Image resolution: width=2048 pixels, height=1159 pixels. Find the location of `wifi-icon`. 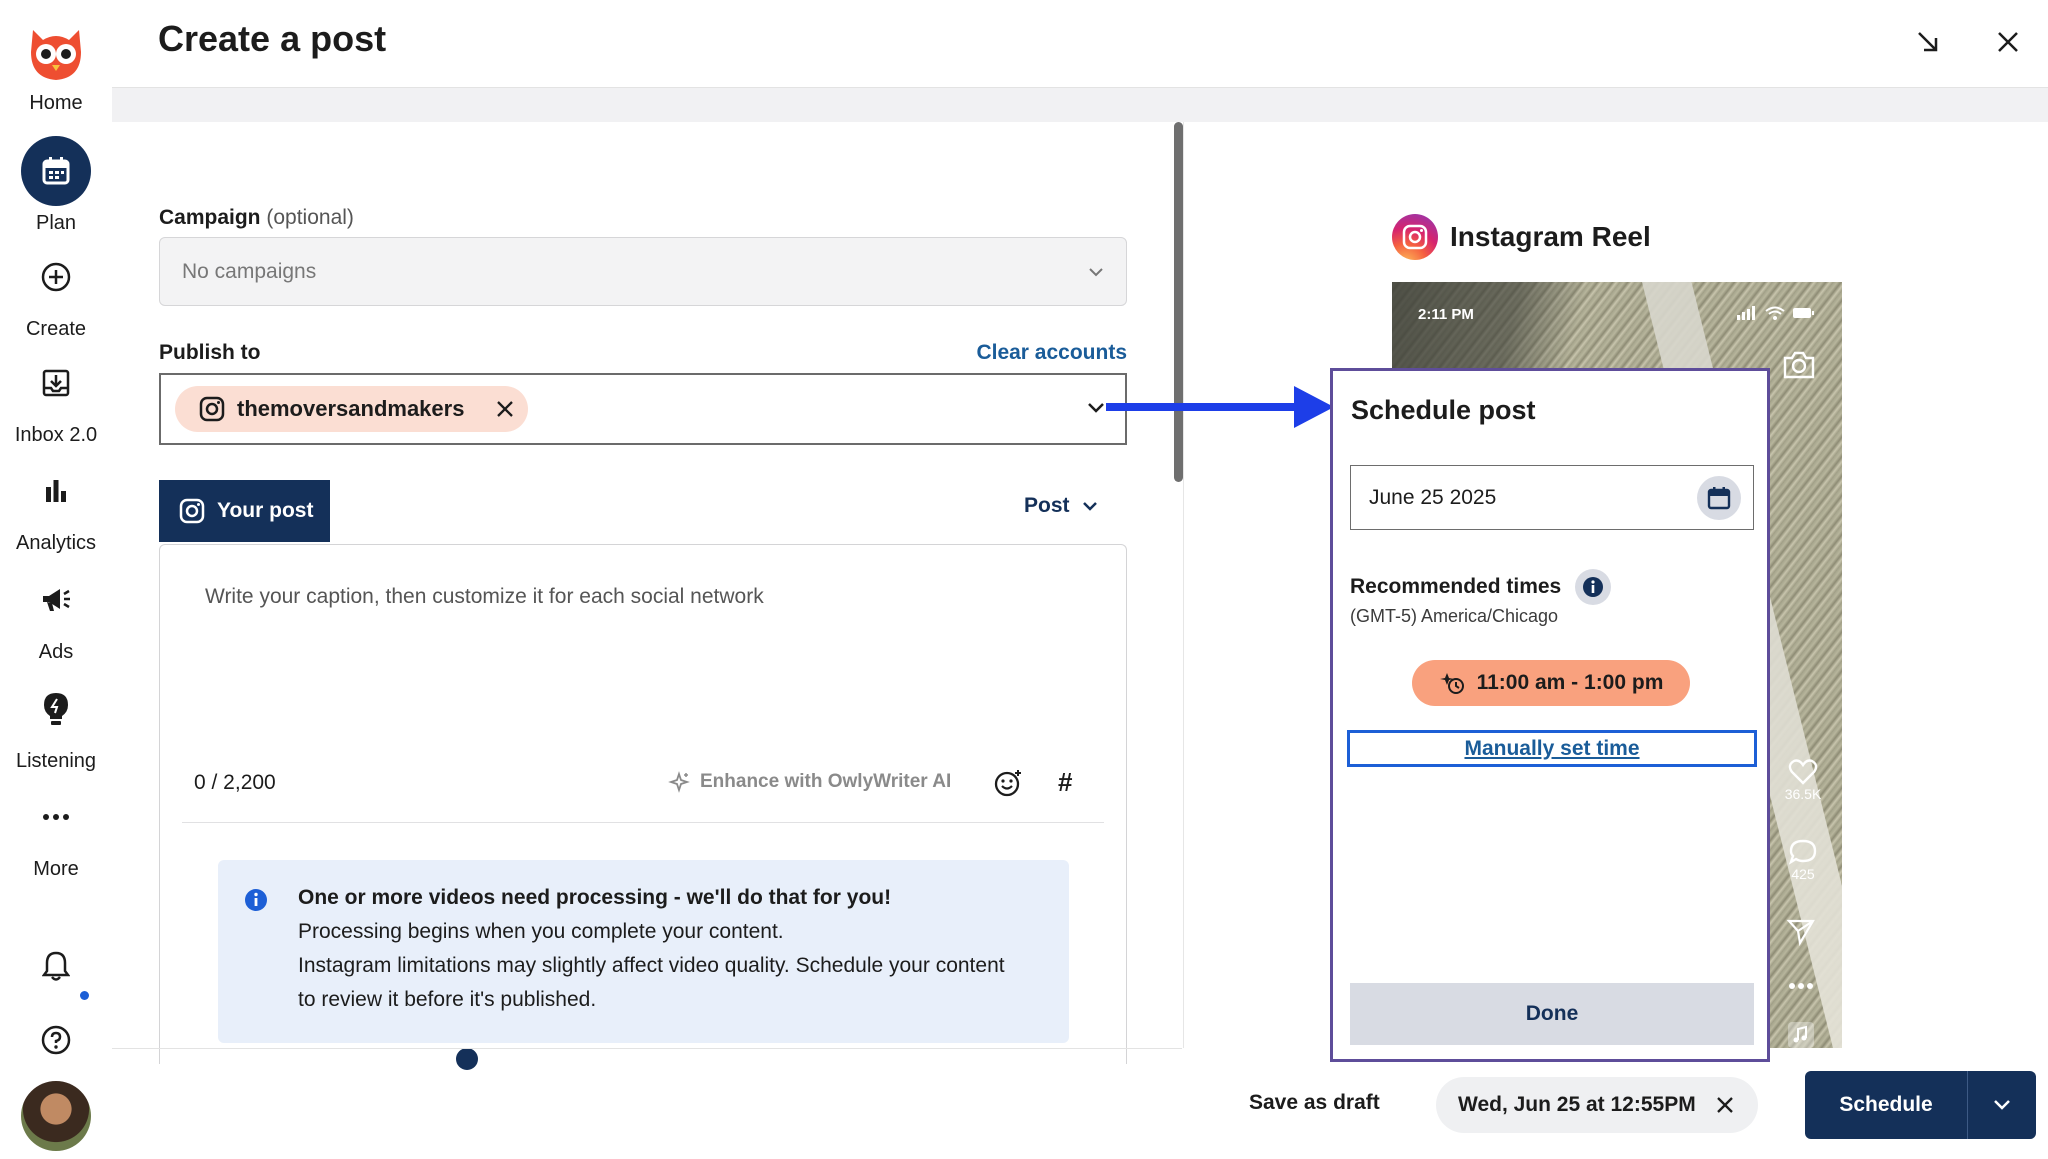

wifi-icon is located at coordinates (1775, 313).